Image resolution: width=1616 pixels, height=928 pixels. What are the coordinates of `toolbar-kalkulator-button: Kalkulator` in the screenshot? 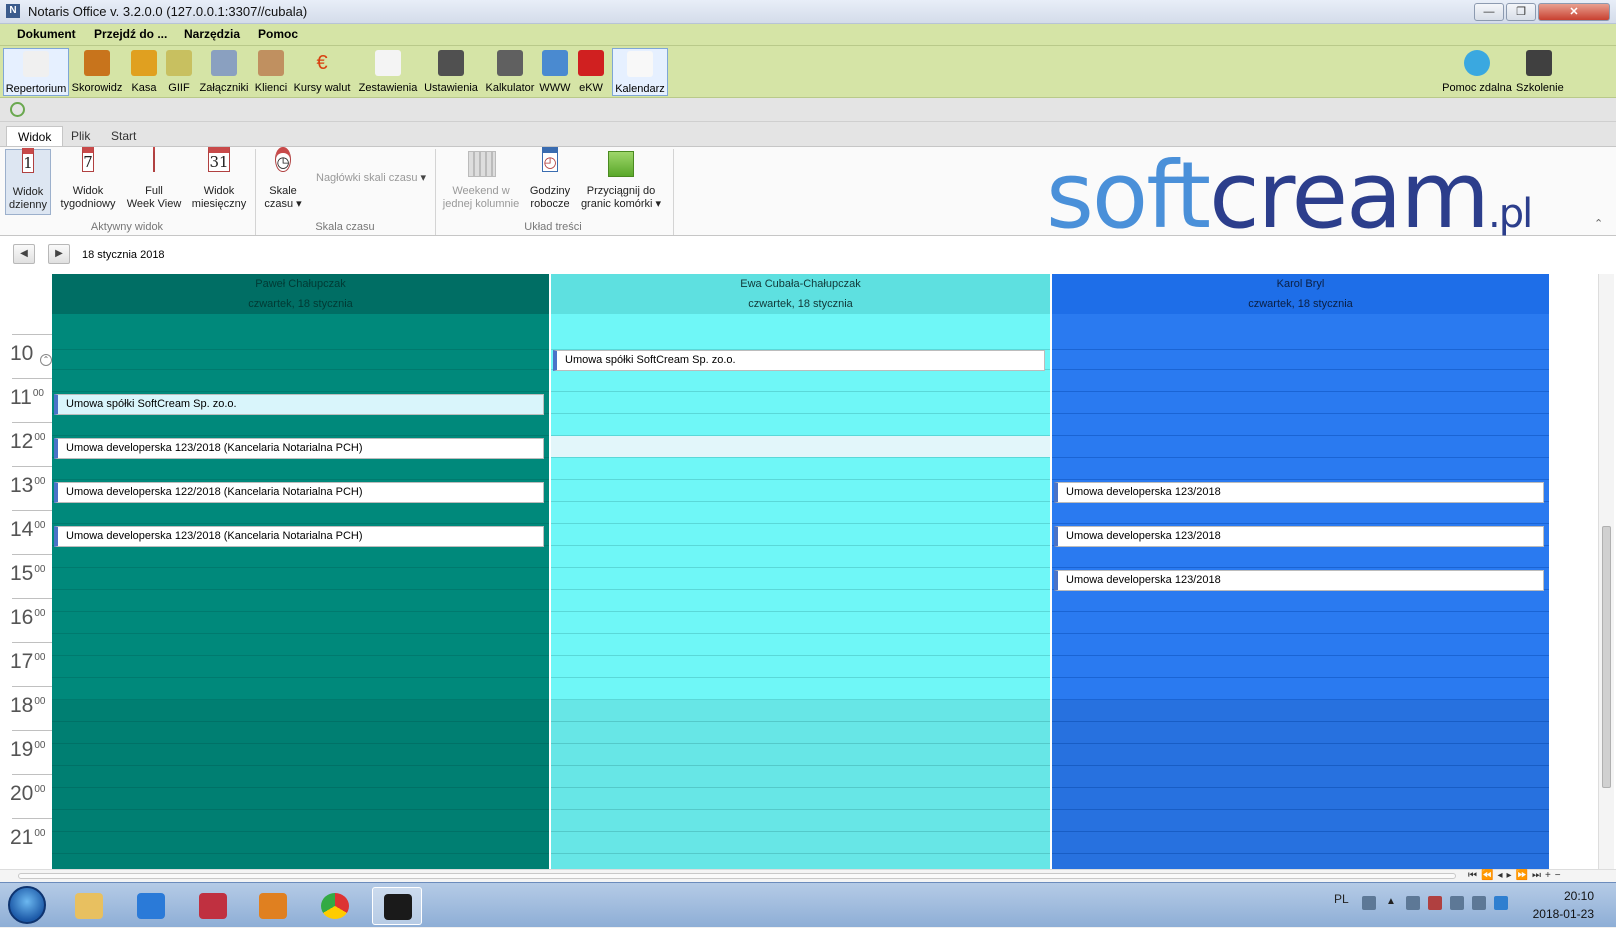 It's located at (510, 72).